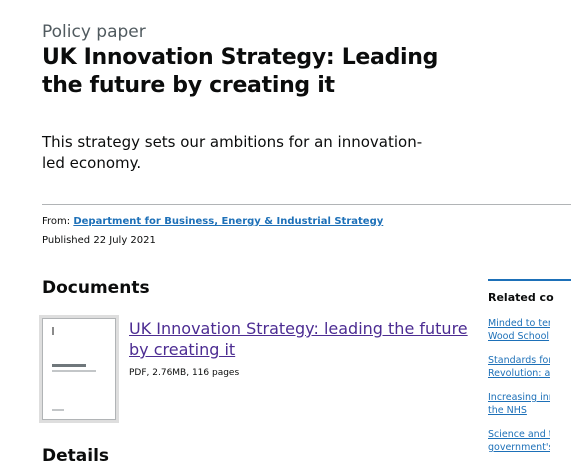 The width and height of the screenshot is (571, 468). What do you see at coordinates (94, 32) in the screenshot?
I see `document-type-caption: Policy paper` at bounding box center [94, 32].